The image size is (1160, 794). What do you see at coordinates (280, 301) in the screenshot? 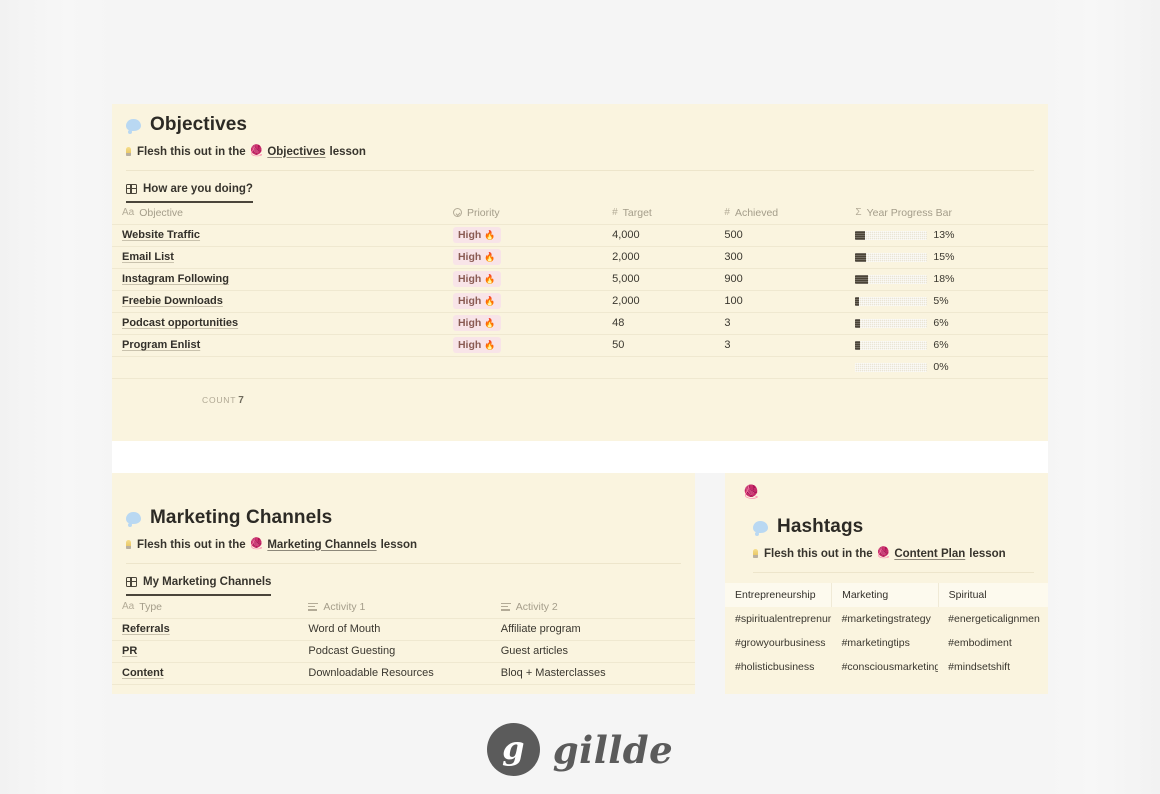
I see `cell-objective: Freebie Downloads` at bounding box center [280, 301].